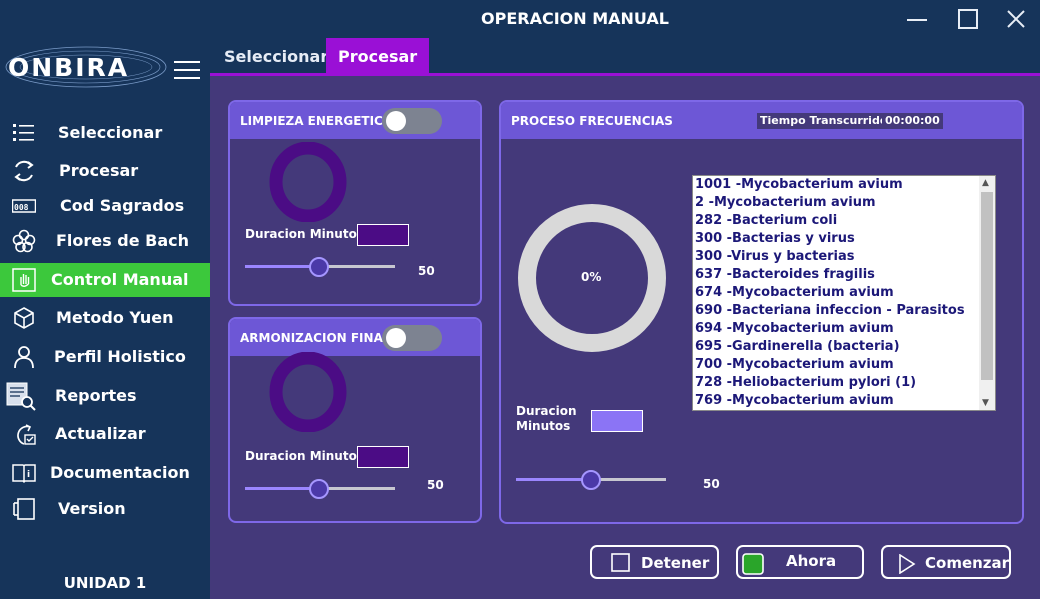 This screenshot has height=599, width=1040. What do you see at coordinates (120, 356) in the screenshot?
I see `sidebar-item-label: Perfil Holistico` at bounding box center [120, 356].